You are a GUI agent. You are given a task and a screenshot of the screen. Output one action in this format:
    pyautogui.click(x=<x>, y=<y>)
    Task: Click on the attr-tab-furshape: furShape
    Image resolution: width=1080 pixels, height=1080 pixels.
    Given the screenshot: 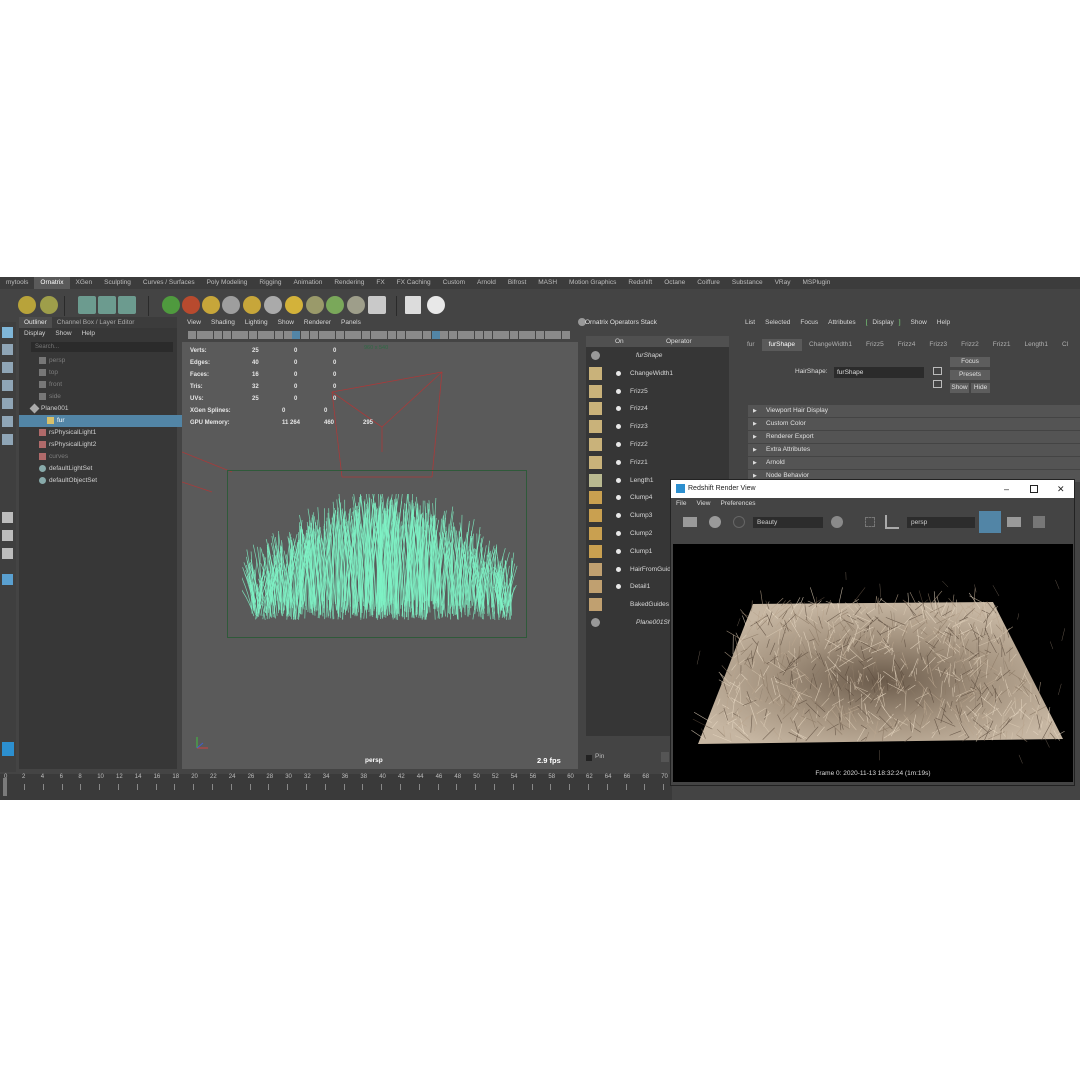 What is the action you would take?
    pyautogui.click(x=781, y=345)
    